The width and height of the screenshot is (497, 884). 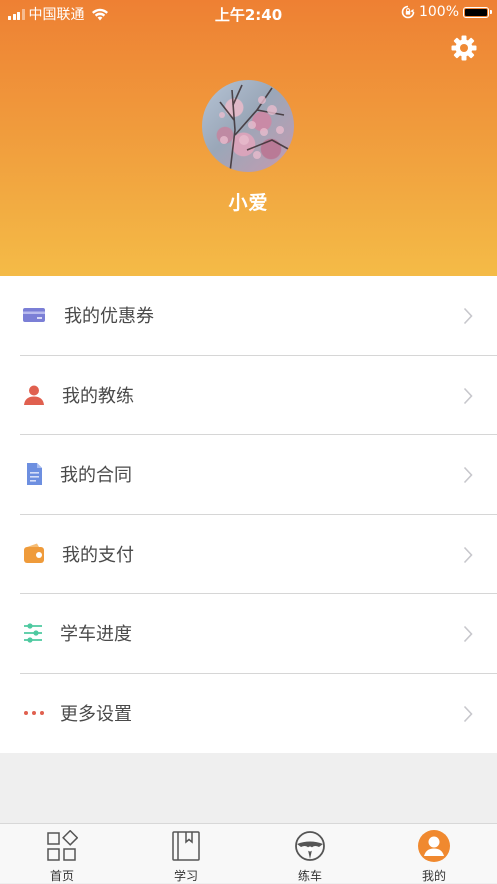 What do you see at coordinates (248, 13) in the screenshot?
I see `status-bar: 中国联通 上午2:40 100%` at bounding box center [248, 13].